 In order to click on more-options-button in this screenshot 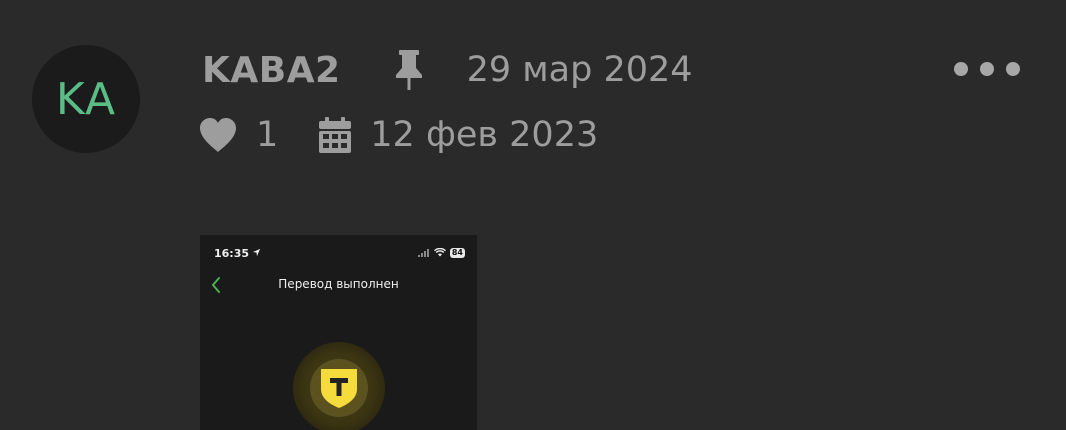, I will do `click(987, 69)`.